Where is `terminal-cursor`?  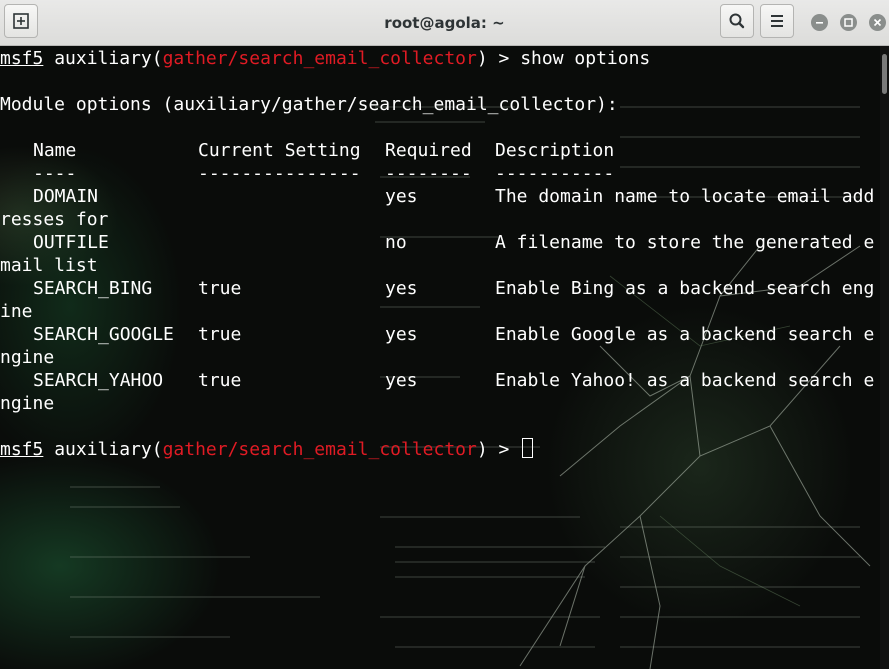
terminal-cursor is located at coordinates (528, 448).